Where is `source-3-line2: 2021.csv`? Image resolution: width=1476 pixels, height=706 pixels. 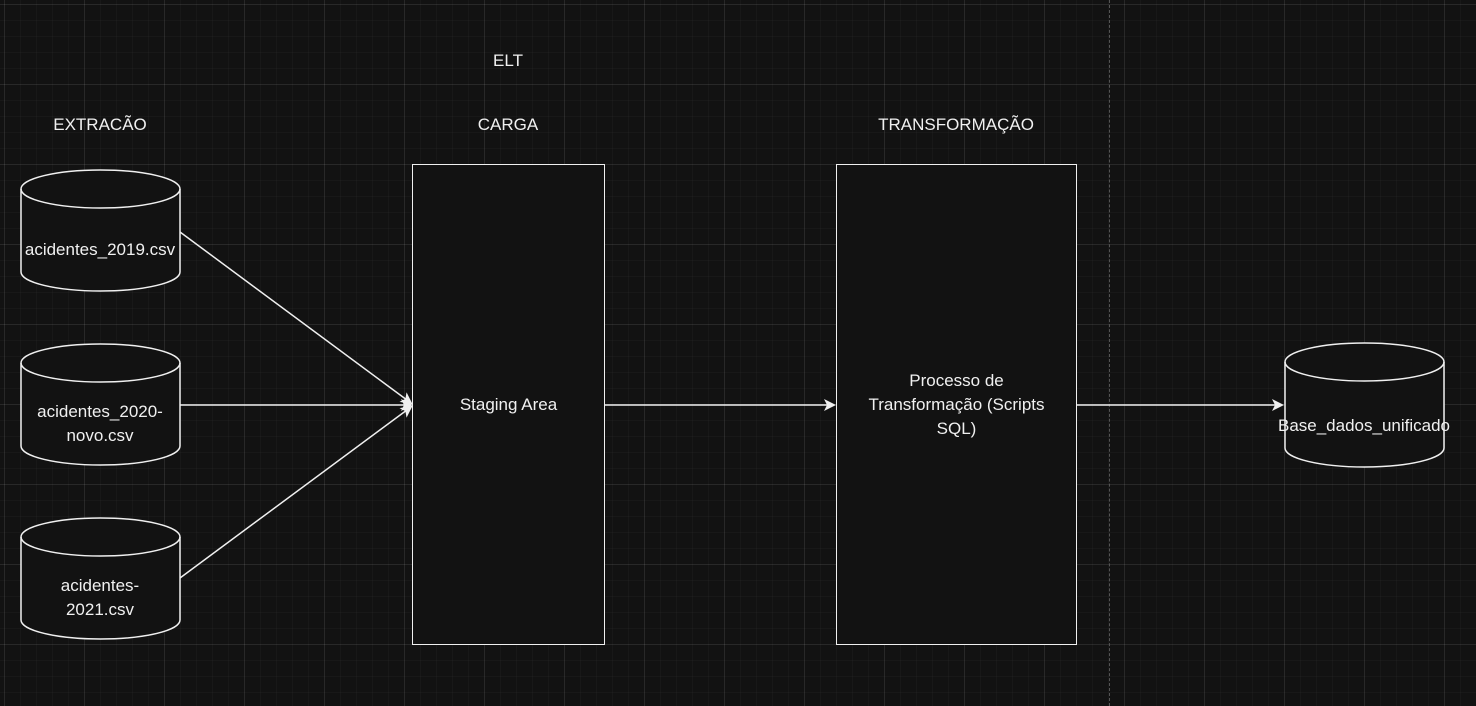
source-3-line2: 2021.csv is located at coordinates (100, 609).